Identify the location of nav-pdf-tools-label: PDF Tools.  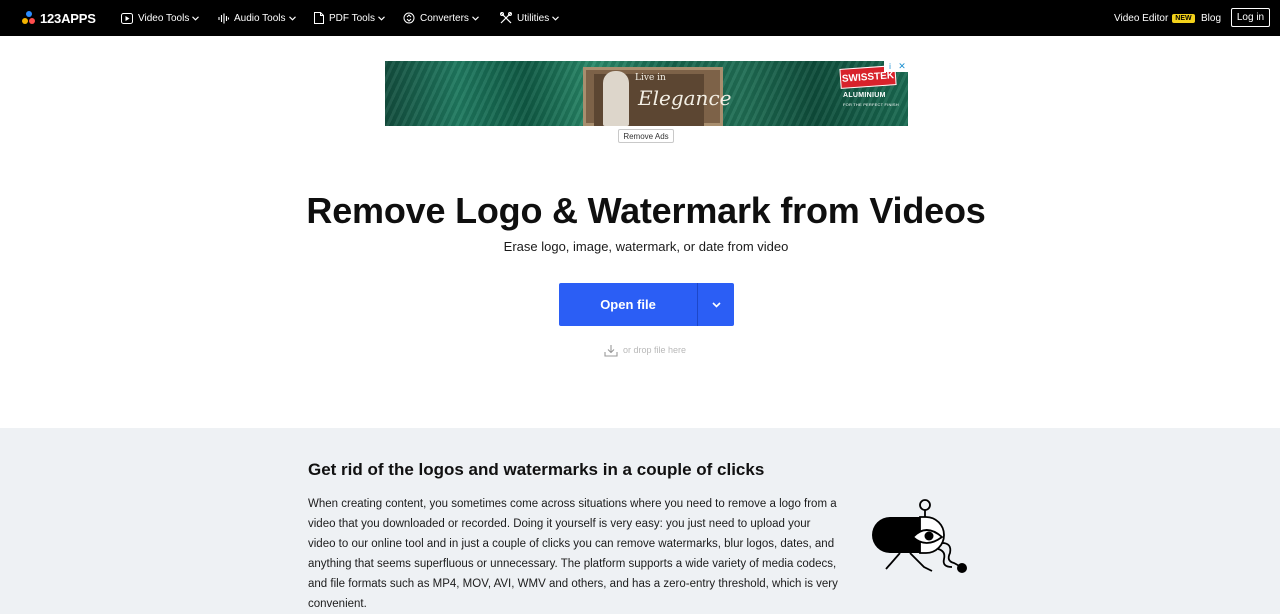
(352, 18).